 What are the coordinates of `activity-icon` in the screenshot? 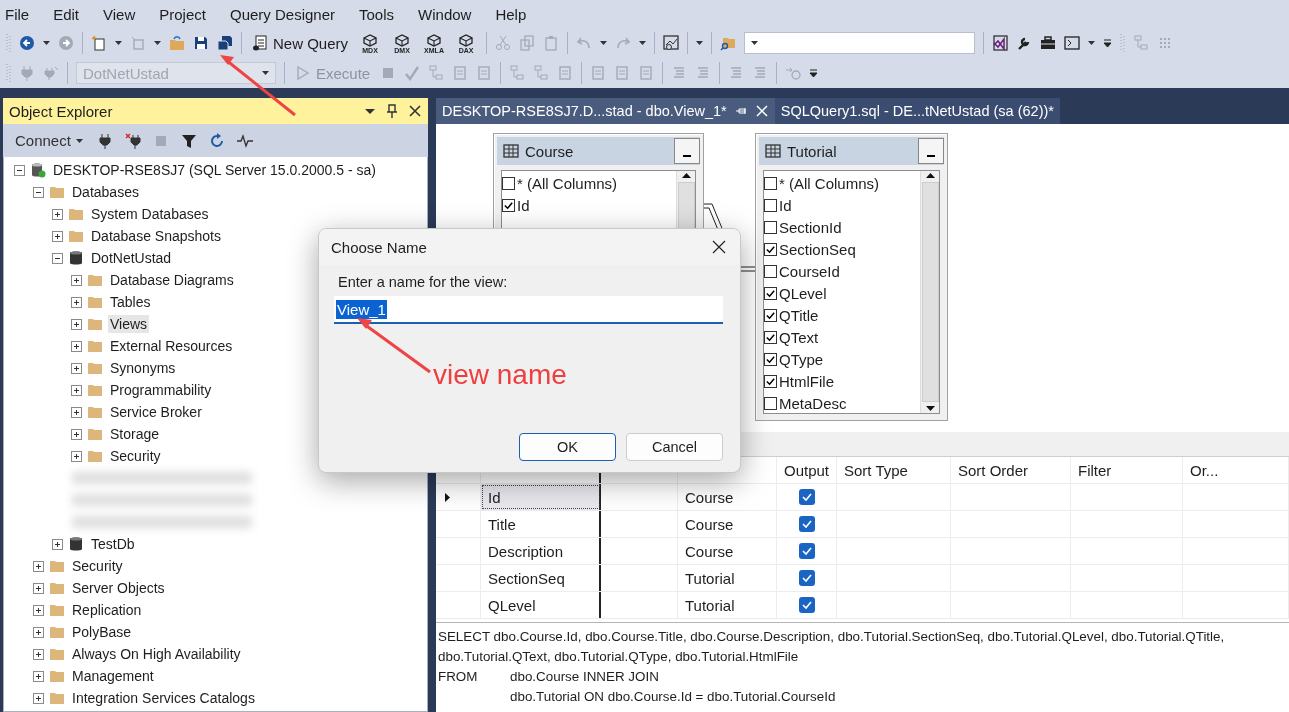 It's located at (244, 140).